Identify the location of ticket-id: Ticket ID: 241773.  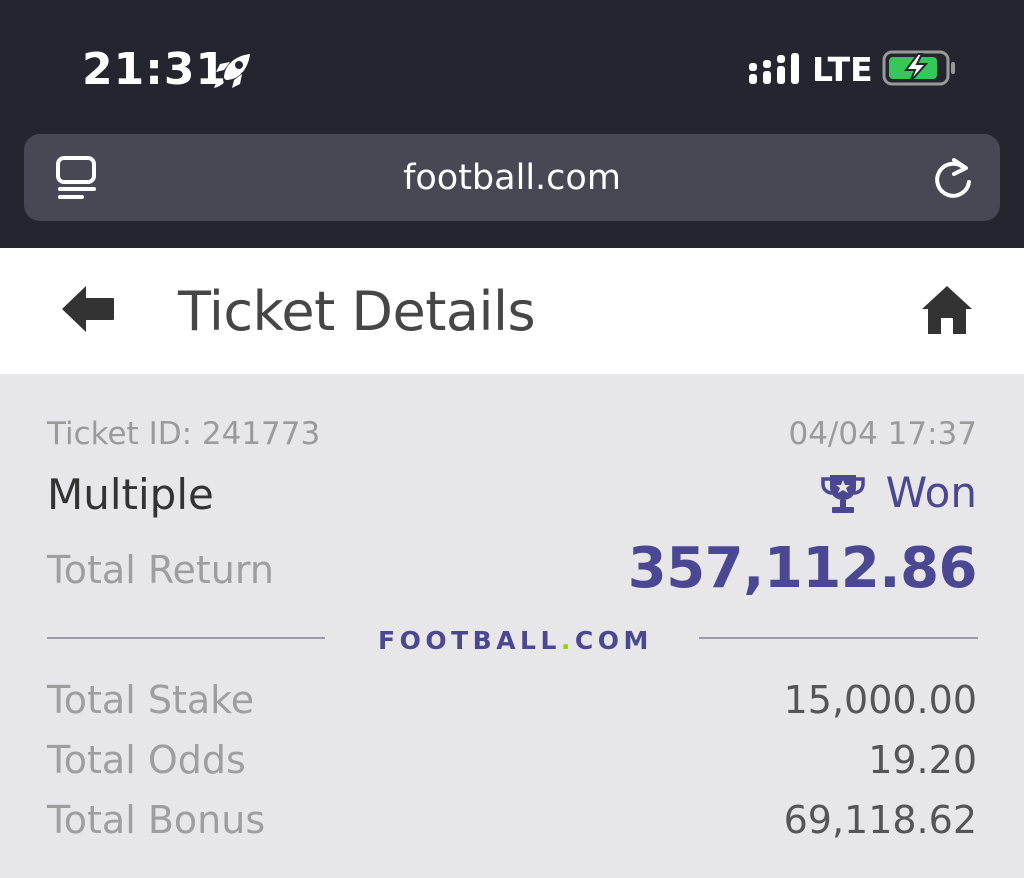
(184, 434).